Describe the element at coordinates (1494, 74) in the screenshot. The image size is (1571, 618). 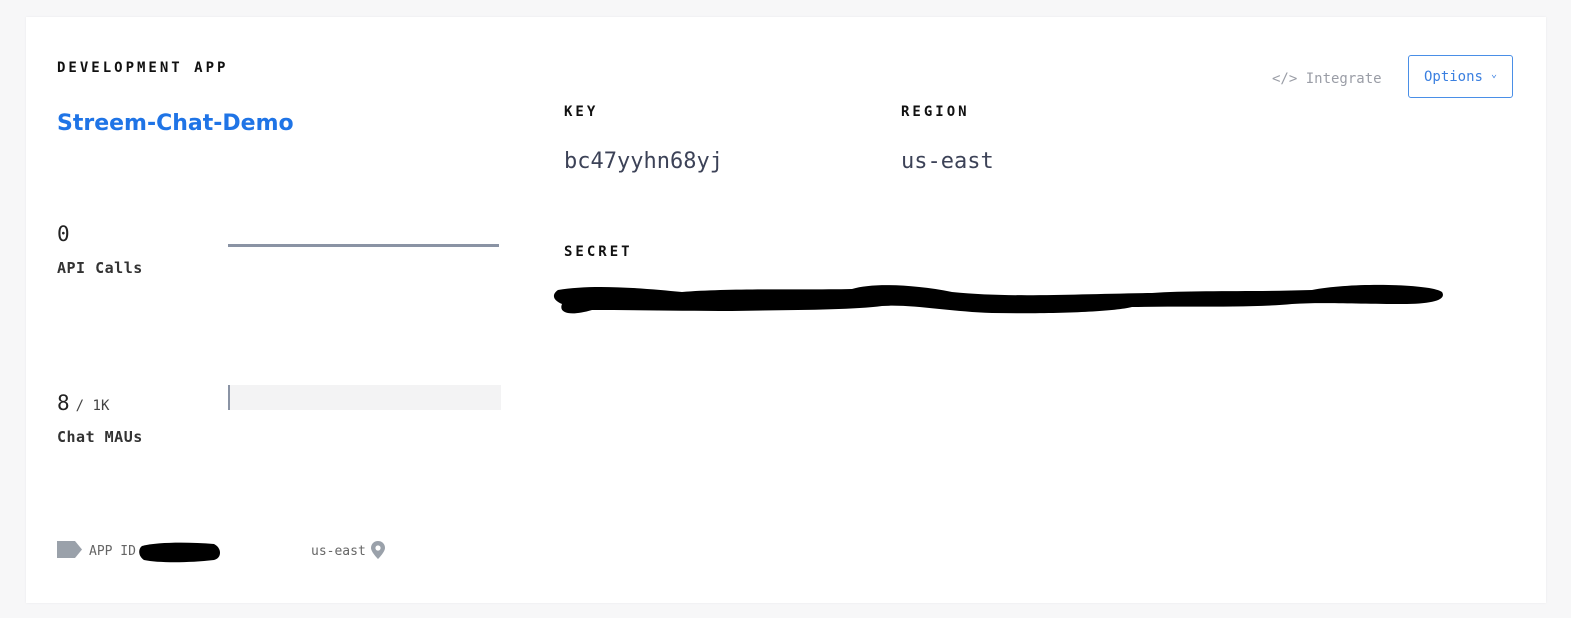
I see `chevron-down-icon: ⌄` at that location.